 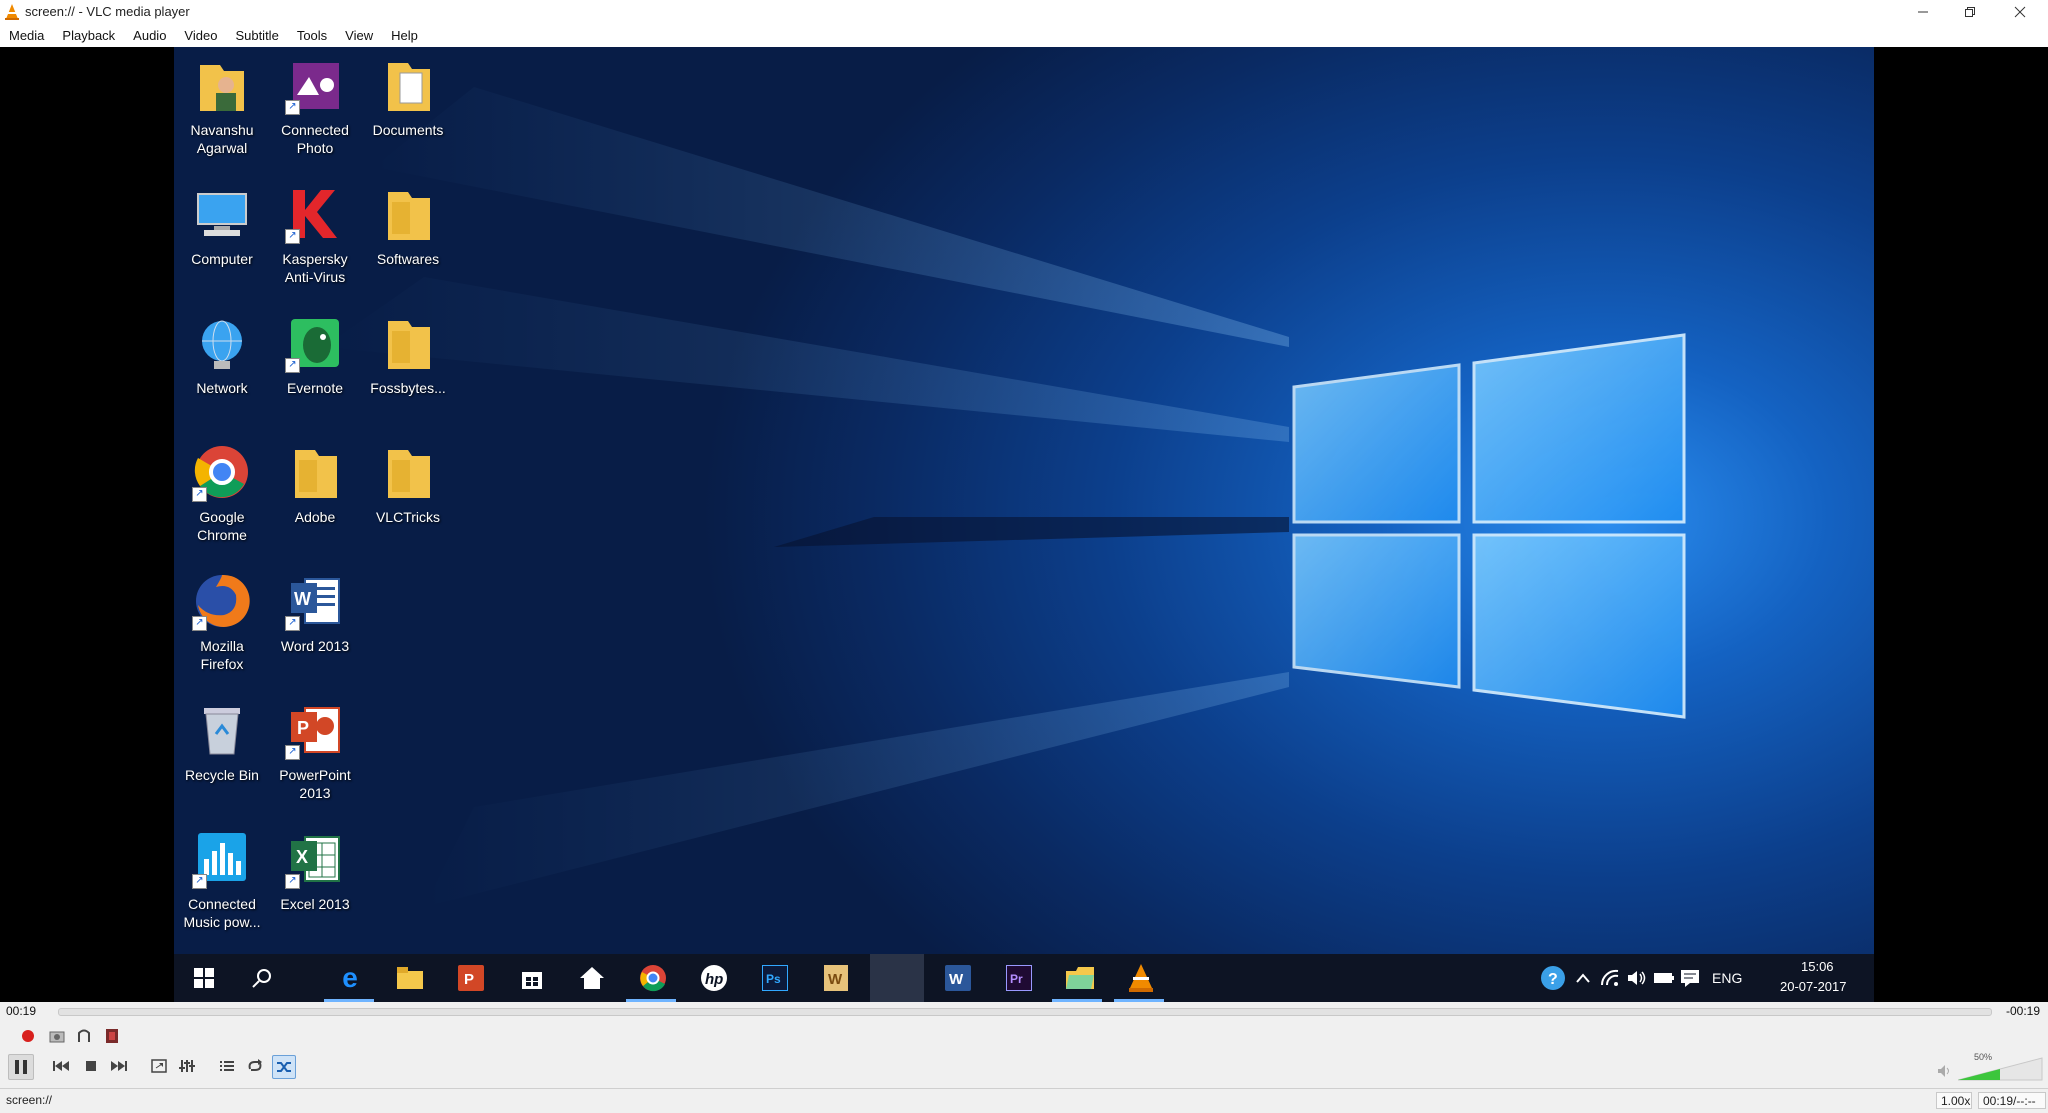 I want to click on desktop-icon-label: Google Chrome, so click(x=222, y=526).